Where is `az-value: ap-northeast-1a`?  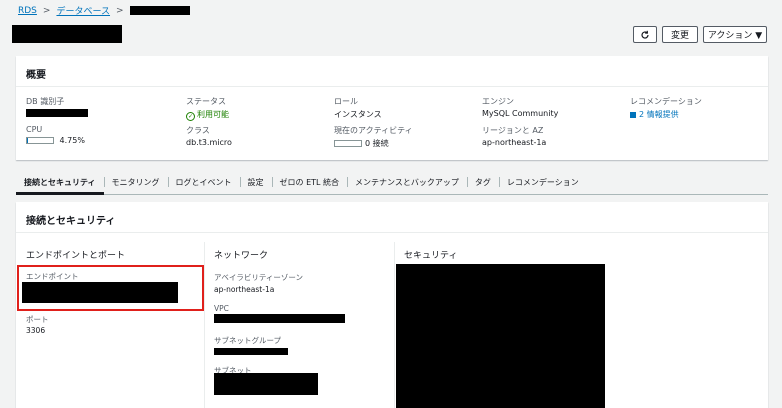
az-value: ap-northeast-1a is located at coordinates (244, 289).